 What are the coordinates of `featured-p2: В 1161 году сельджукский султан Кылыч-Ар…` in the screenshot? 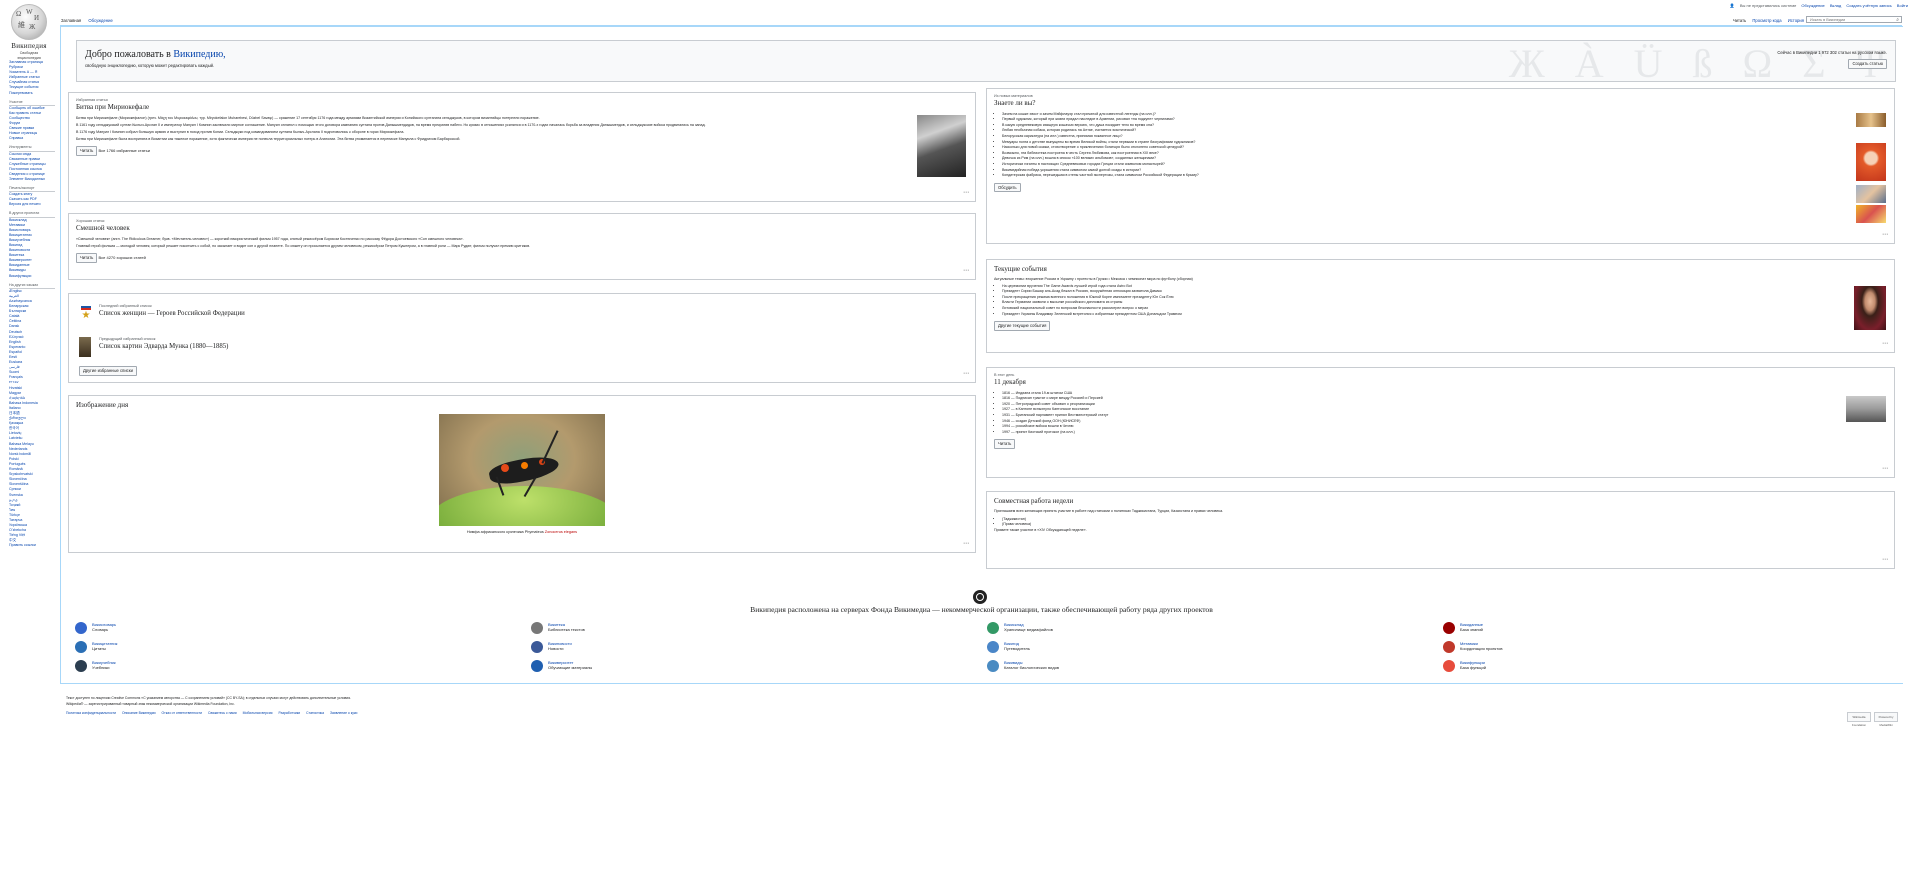 It's located at (391, 124).